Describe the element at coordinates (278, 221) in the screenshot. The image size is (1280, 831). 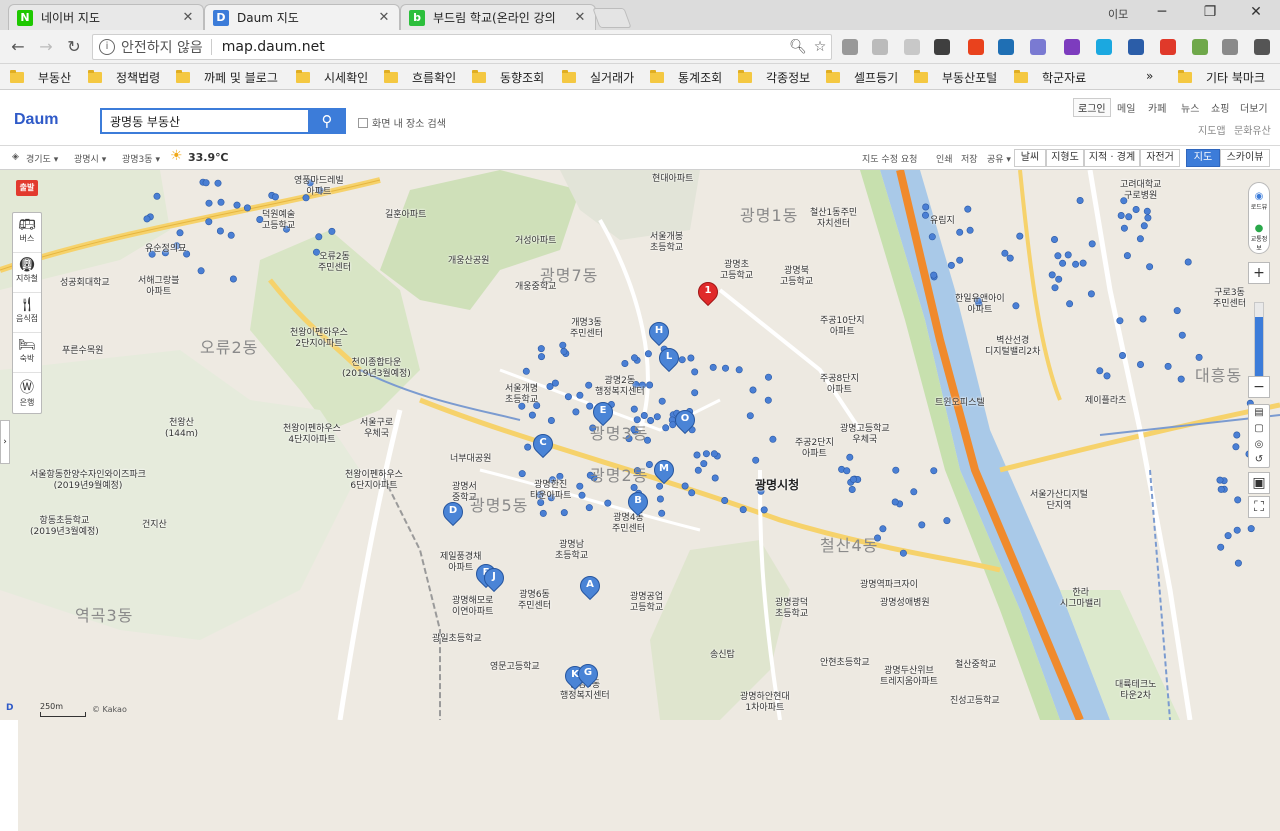
I see `place-label: 덕원예술 고등학교` at that location.